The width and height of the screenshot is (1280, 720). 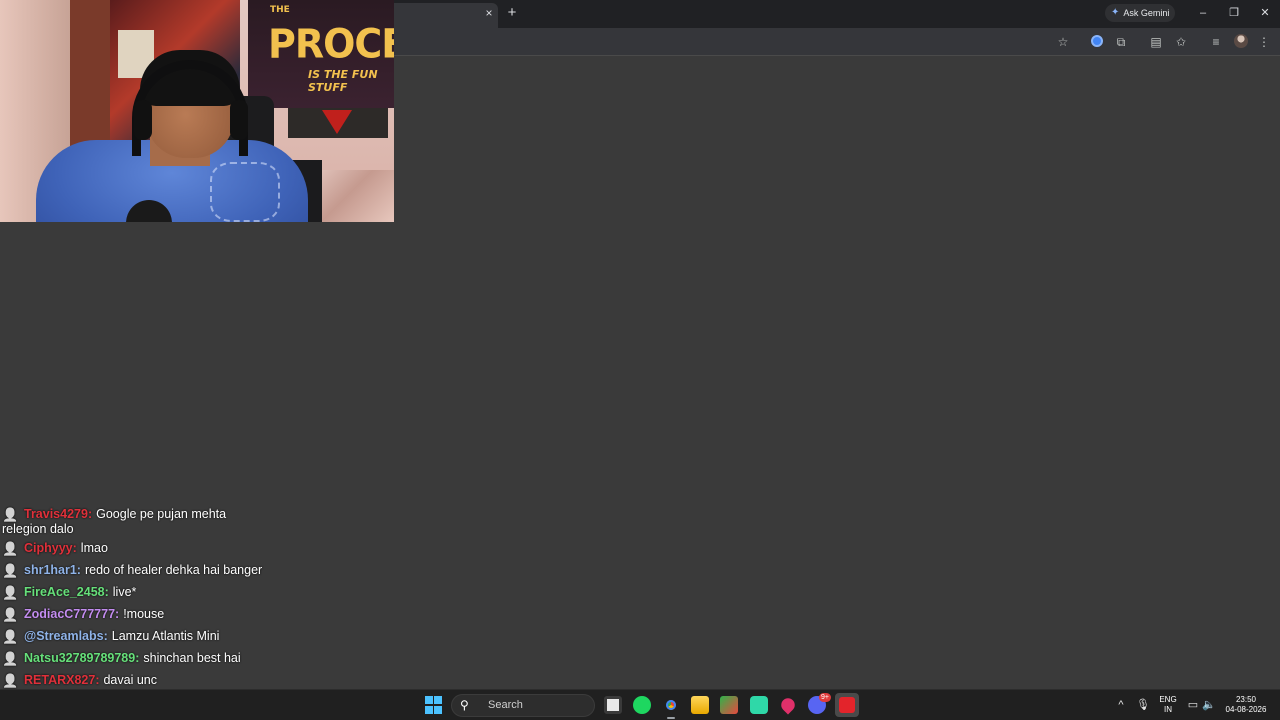 I want to click on microphone-tray-icon: 🎙, so click(x=1143, y=705).